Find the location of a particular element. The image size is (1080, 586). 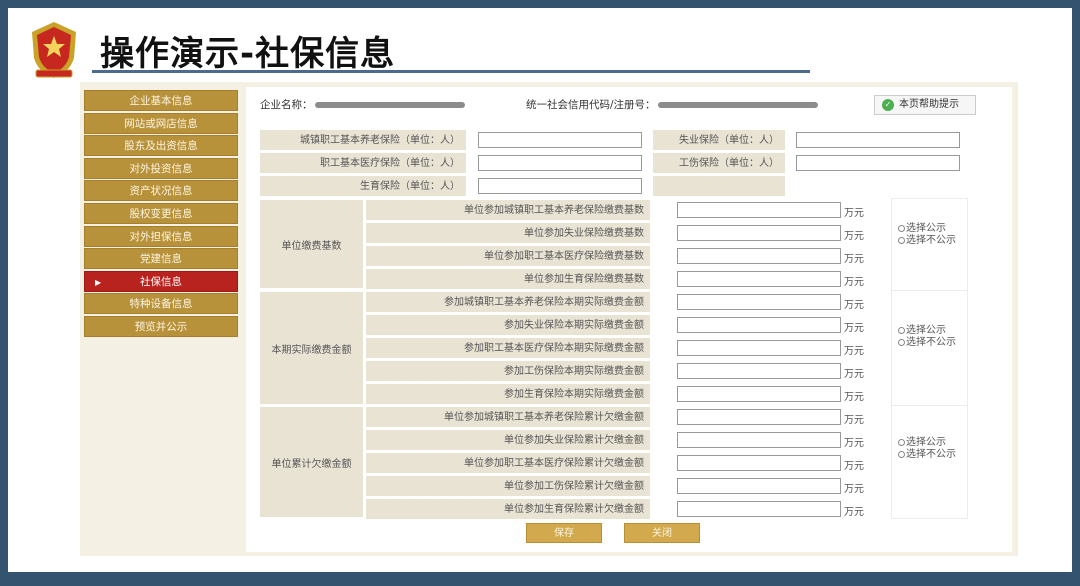

row-label: 参加失业保险本期实际缴费金额 is located at coordinates (508, 325).